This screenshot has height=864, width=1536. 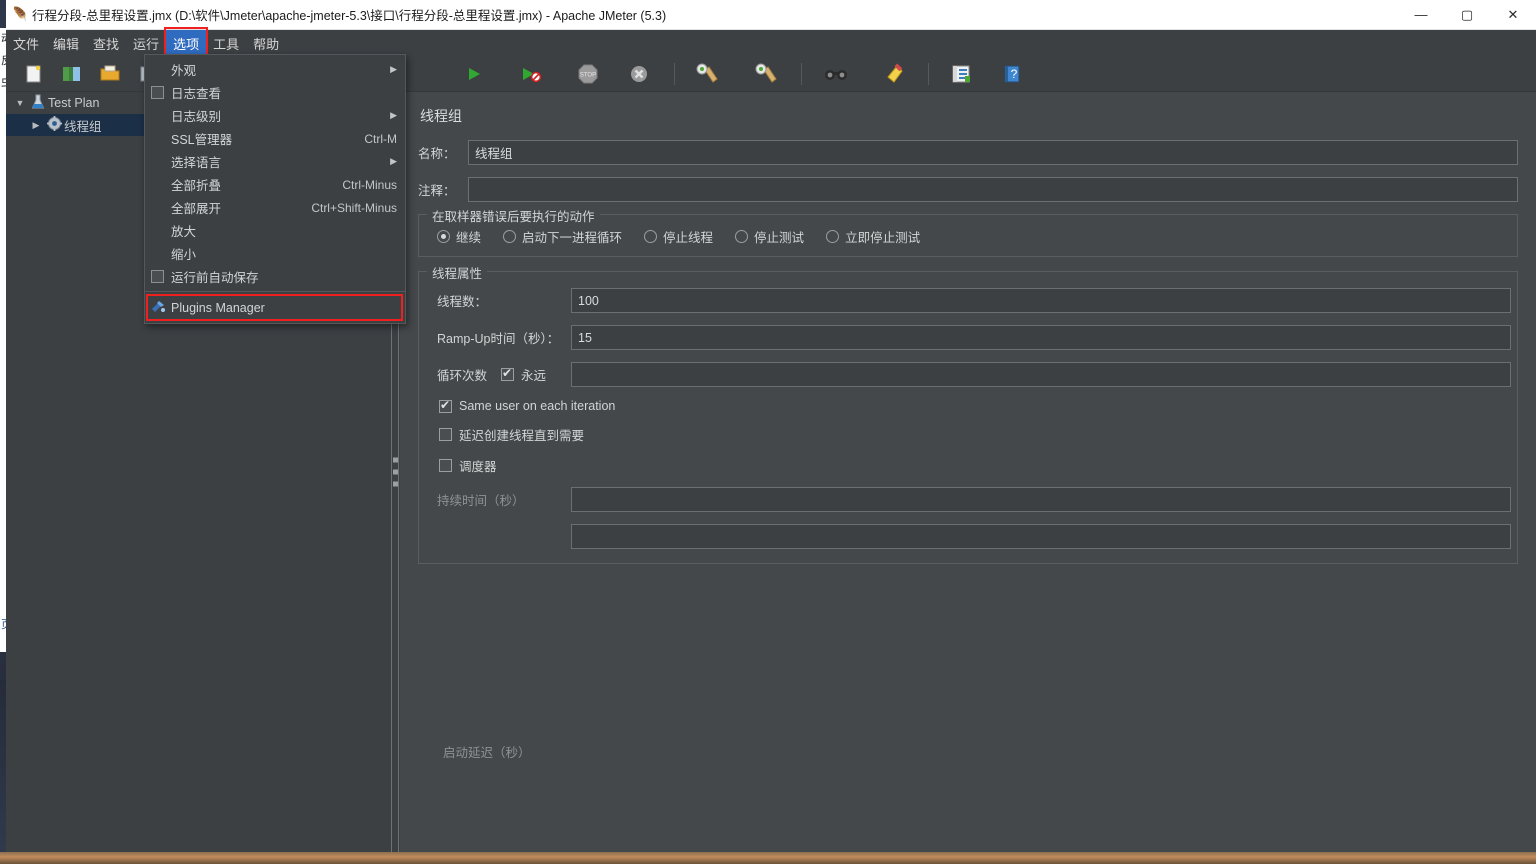 What do you see at coordinates (588, 74) in the screenshot?
I see `stop-icon: STOP` at bounding box center [588, 74].